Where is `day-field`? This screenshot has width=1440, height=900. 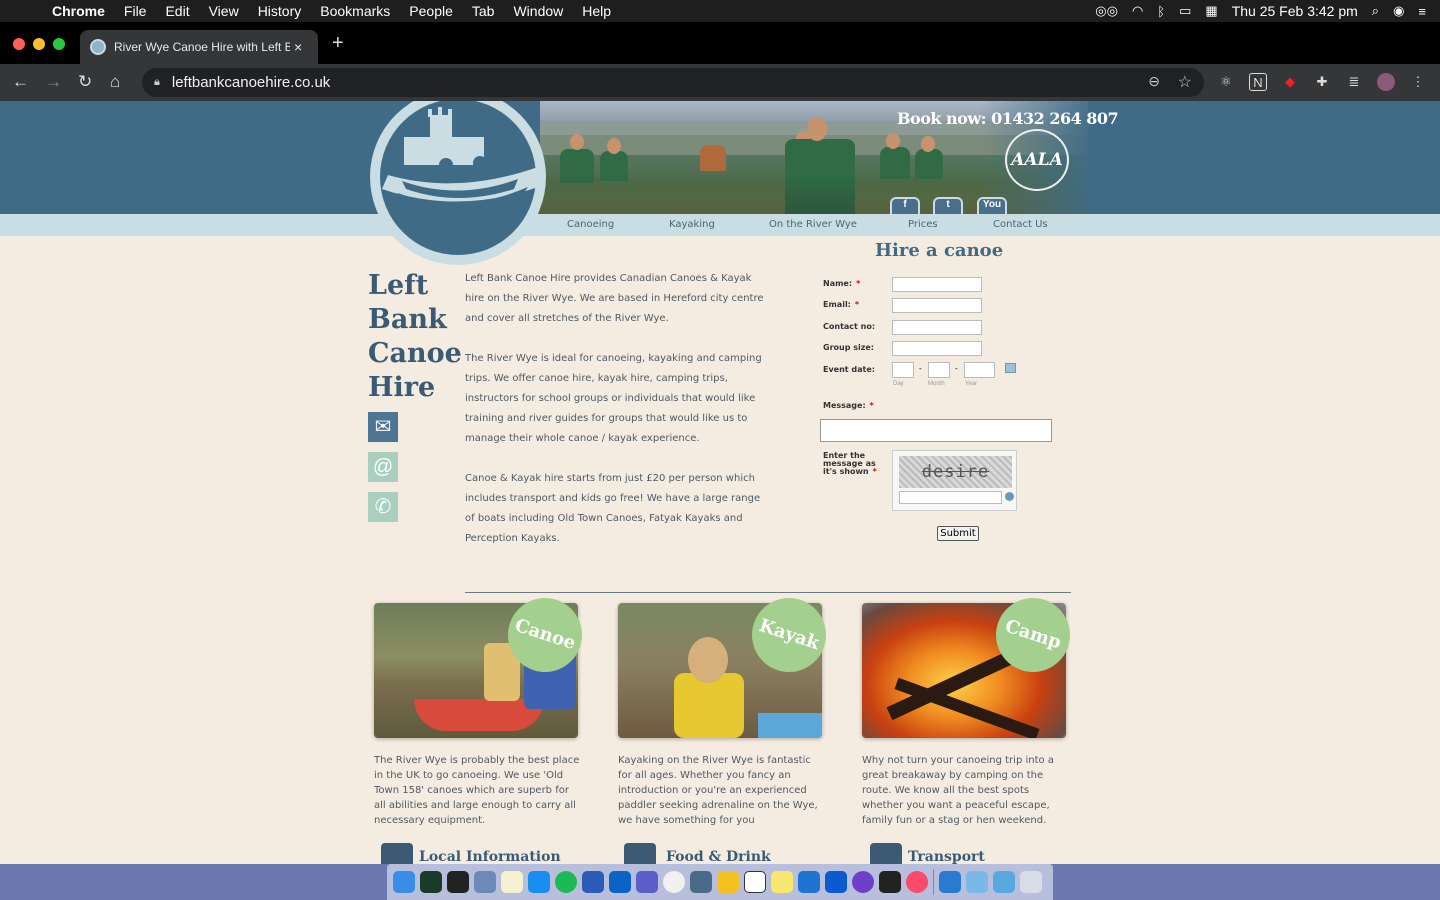
day-field is located at coordinates (903, 370).